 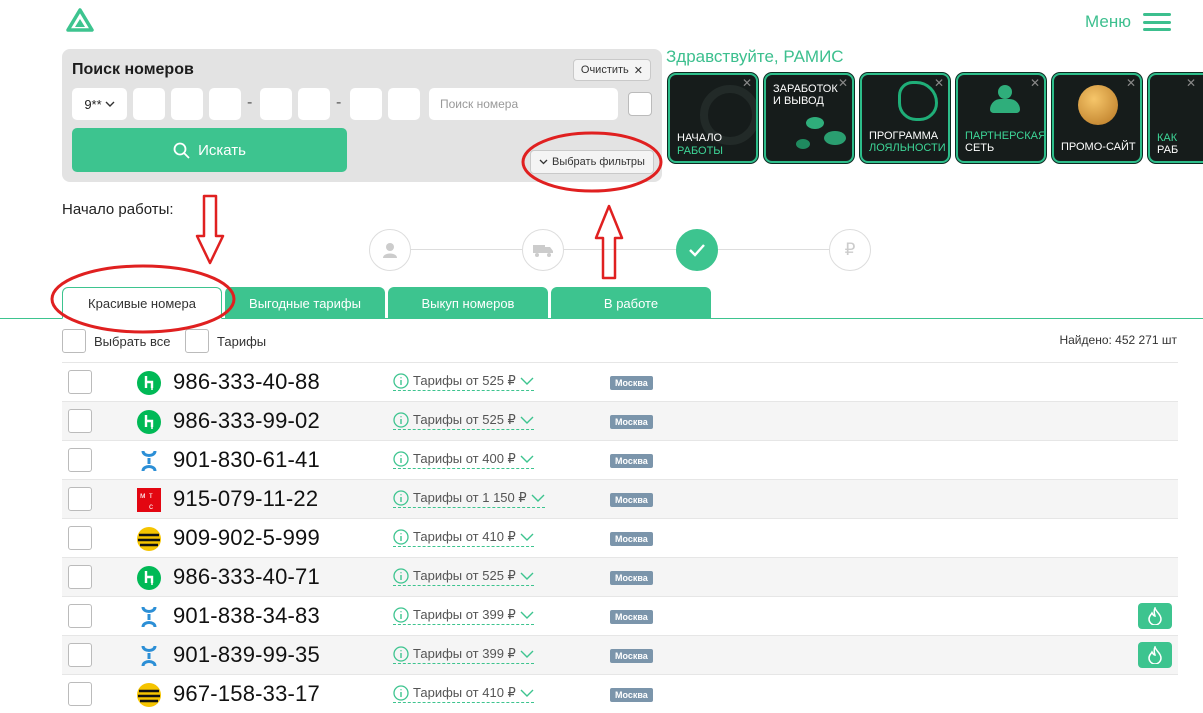 What do you see at coordinates (246, 538) in the screenshot?
I see `phone-number: 909-902-5-999` at bounding box center [246, 538].